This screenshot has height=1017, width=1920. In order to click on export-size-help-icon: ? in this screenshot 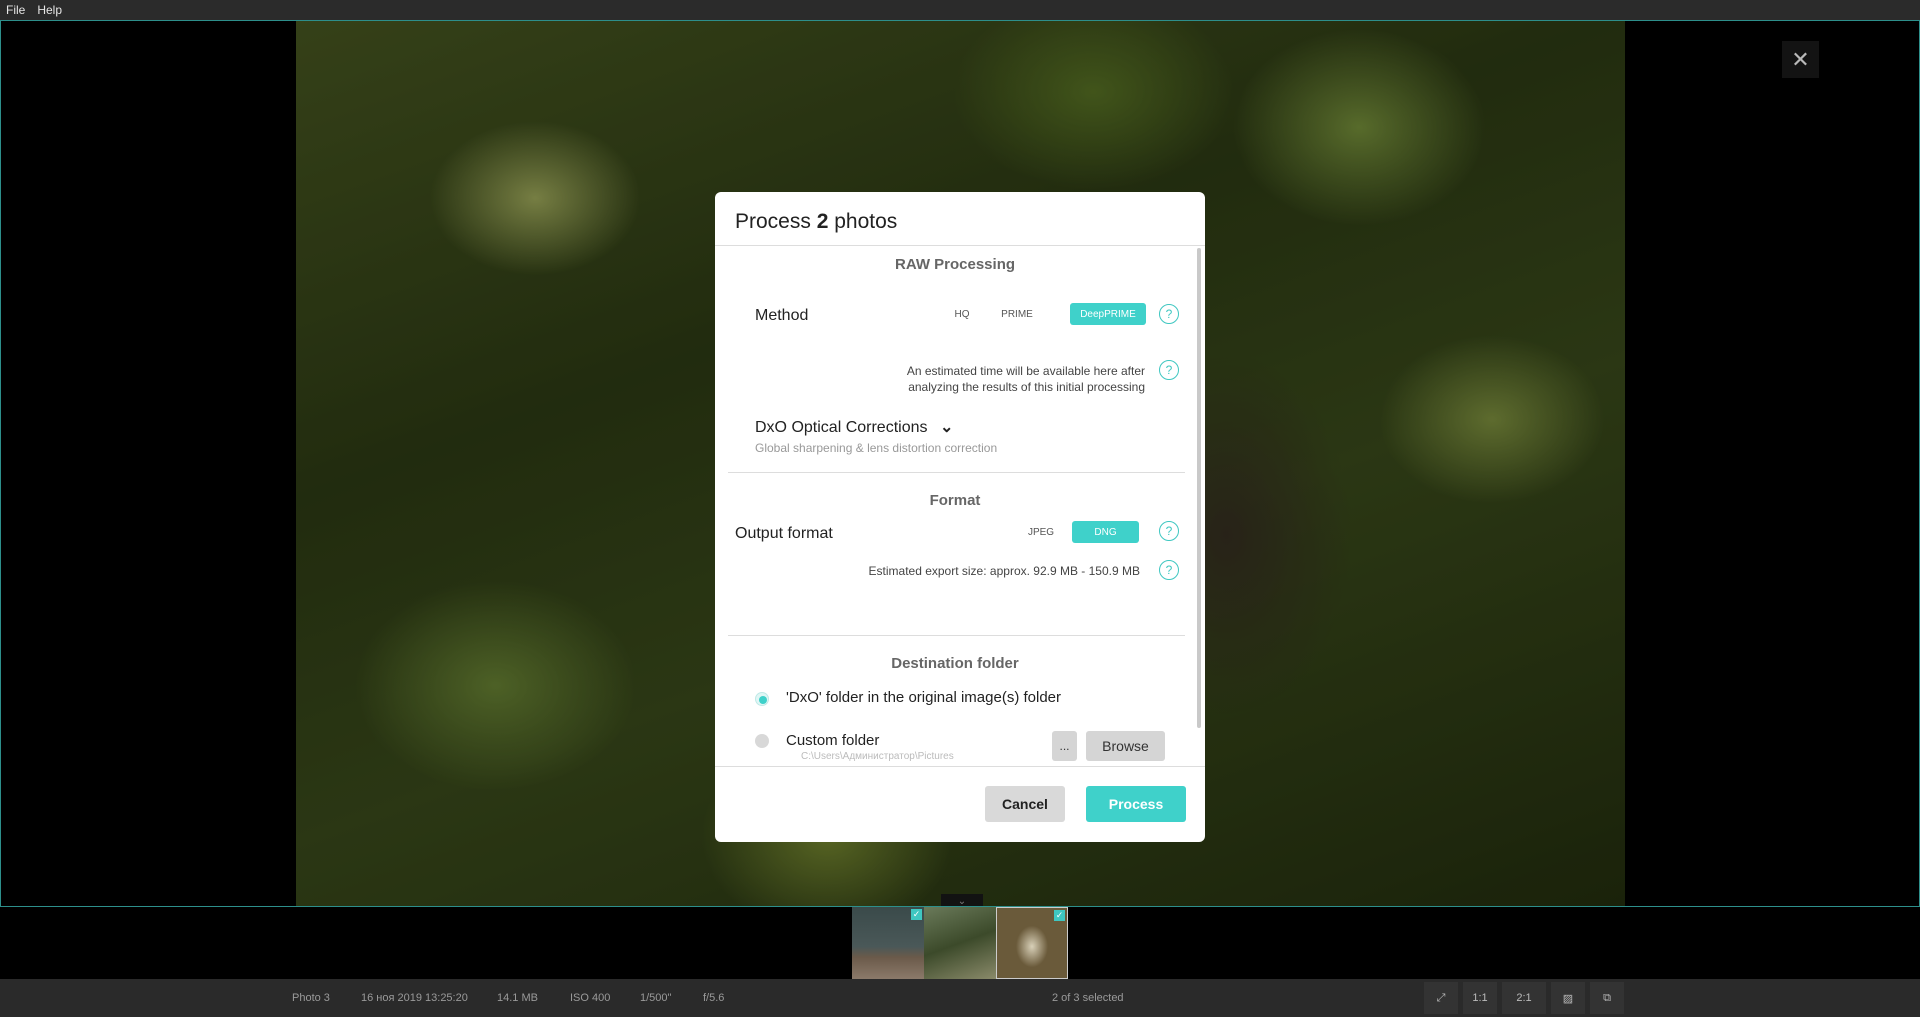, I will do `click(1169, 570)`.